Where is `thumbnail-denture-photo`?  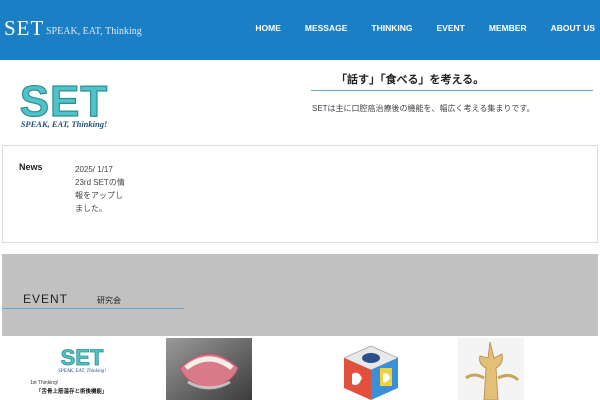
thumbnail-denture-photo is located at coordinates (209, 369).